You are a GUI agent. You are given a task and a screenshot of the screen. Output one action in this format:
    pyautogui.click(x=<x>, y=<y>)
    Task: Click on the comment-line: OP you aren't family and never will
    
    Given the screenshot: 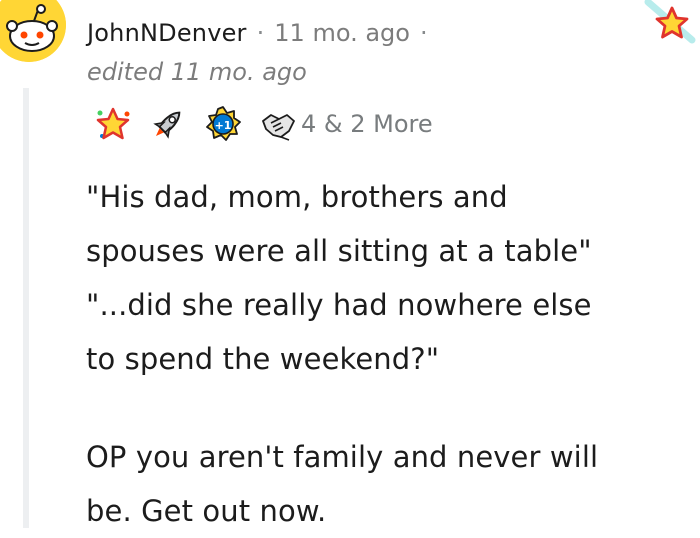 What is the action you would take?
    pyautogui.click(x=342, y=457)
    